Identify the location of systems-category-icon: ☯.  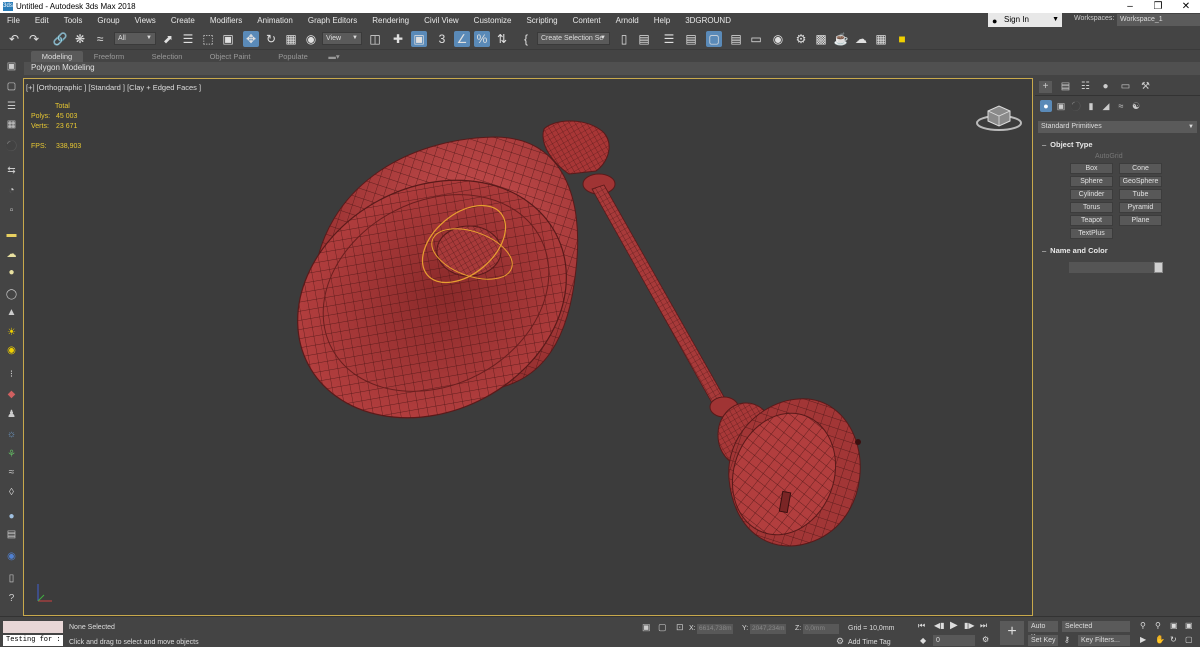
(1136, 106).